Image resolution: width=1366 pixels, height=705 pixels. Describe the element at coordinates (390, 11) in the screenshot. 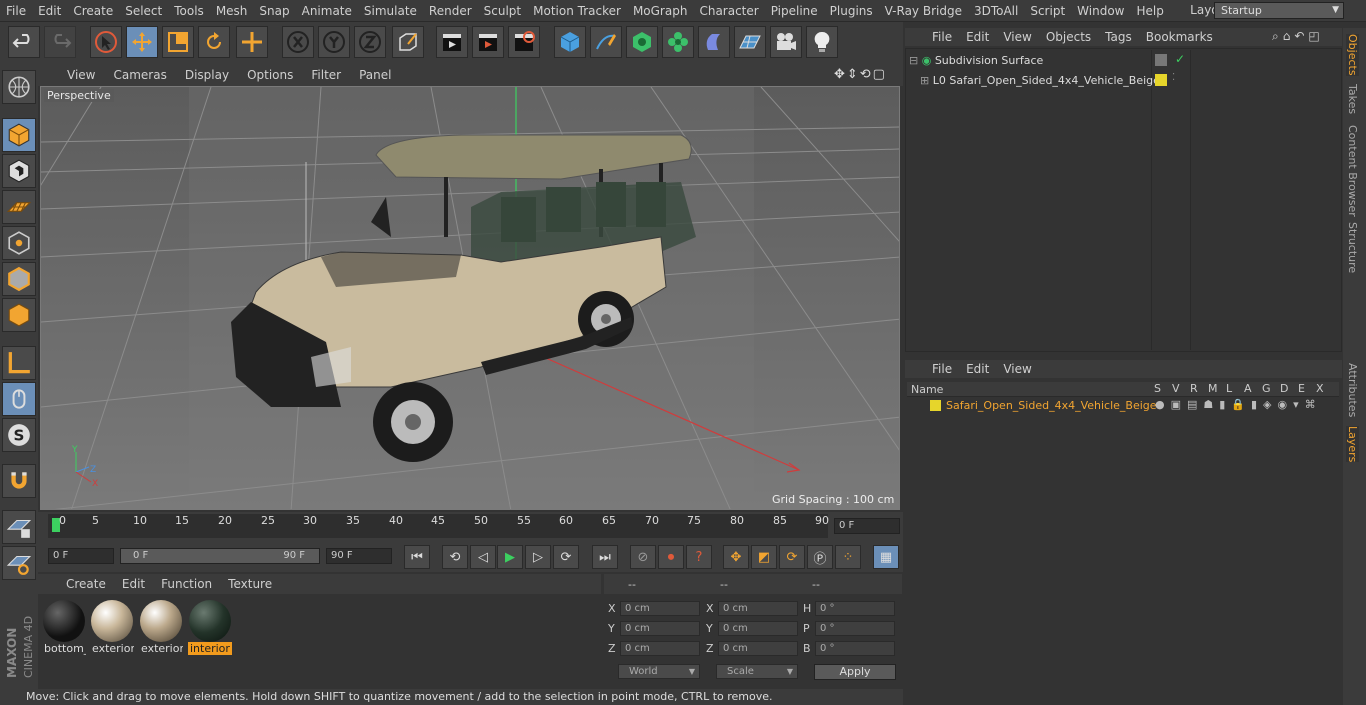

I see `menu-simulate: Simulate` at that location.